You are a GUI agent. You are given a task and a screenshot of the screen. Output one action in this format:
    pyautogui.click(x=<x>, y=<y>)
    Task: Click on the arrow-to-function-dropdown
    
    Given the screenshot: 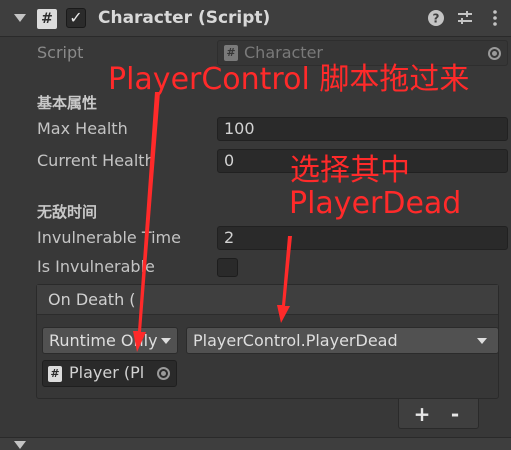 What is the action you would take?
    pyautogui.click(x=284, y=279)
    